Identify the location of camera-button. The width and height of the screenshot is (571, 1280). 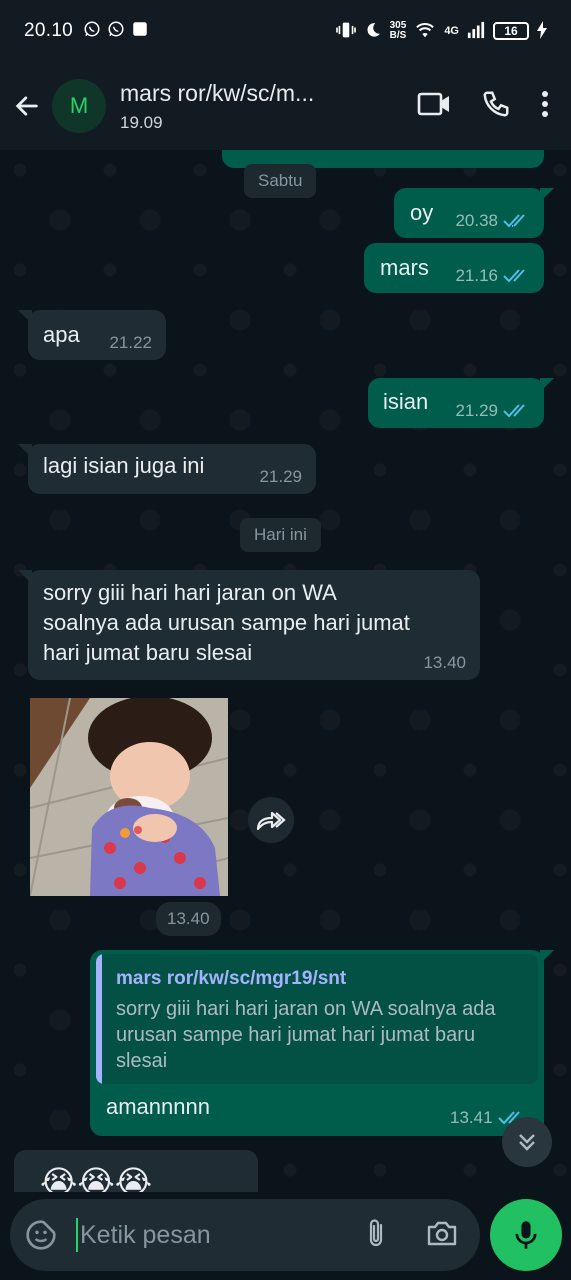
(442, 1235).